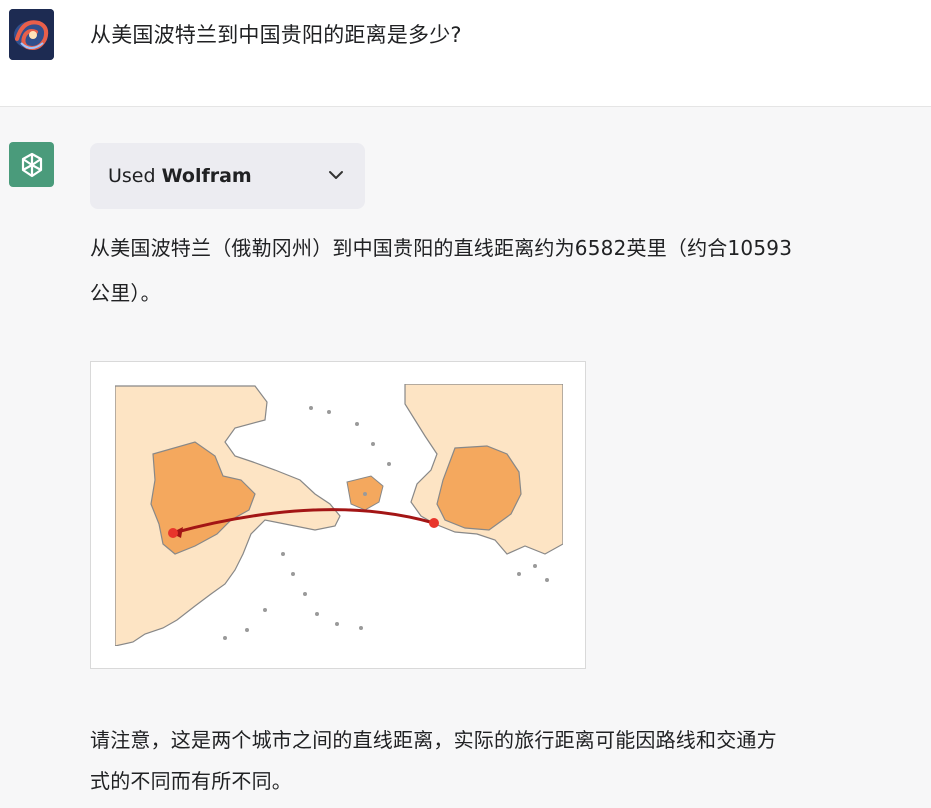 The height and width of the screenshot is (808, 931). What do you see at coordinates (433, 740) in the screenshot?
I see `note-line-1: 请注意，这是两个城市之间的直线距离，实际的旅行距离可能因路线和交通方` at bounding box center [433, 740].